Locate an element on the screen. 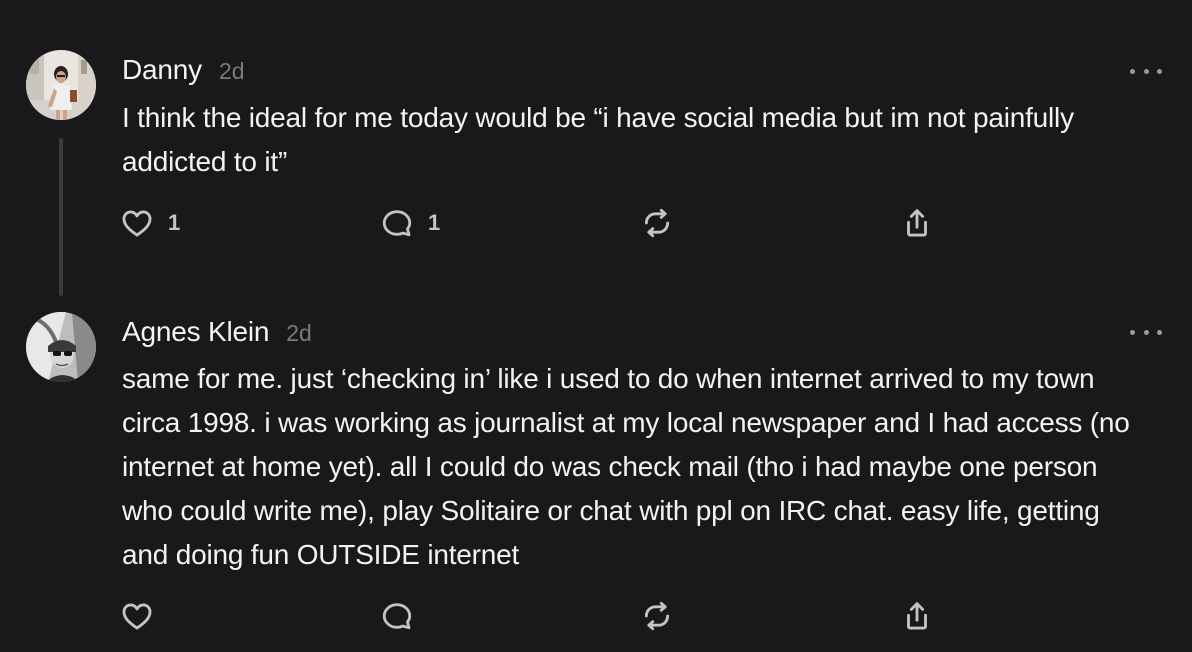  danny-photo is located at coordinates (61, 85).